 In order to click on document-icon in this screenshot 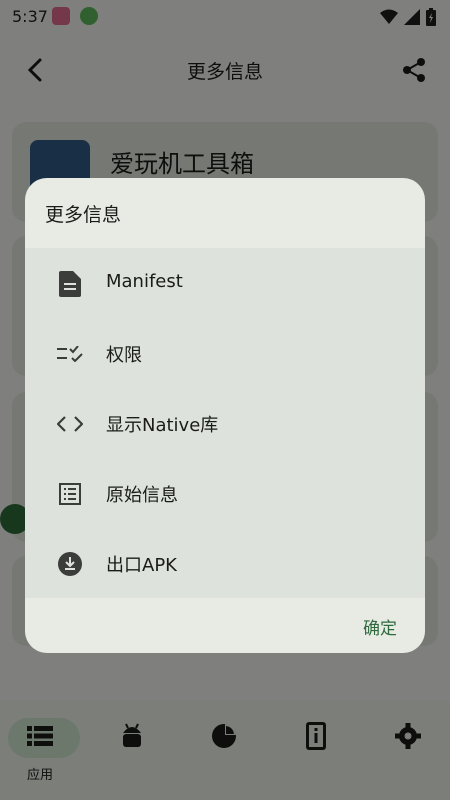, I will do `click(70, 284)`.